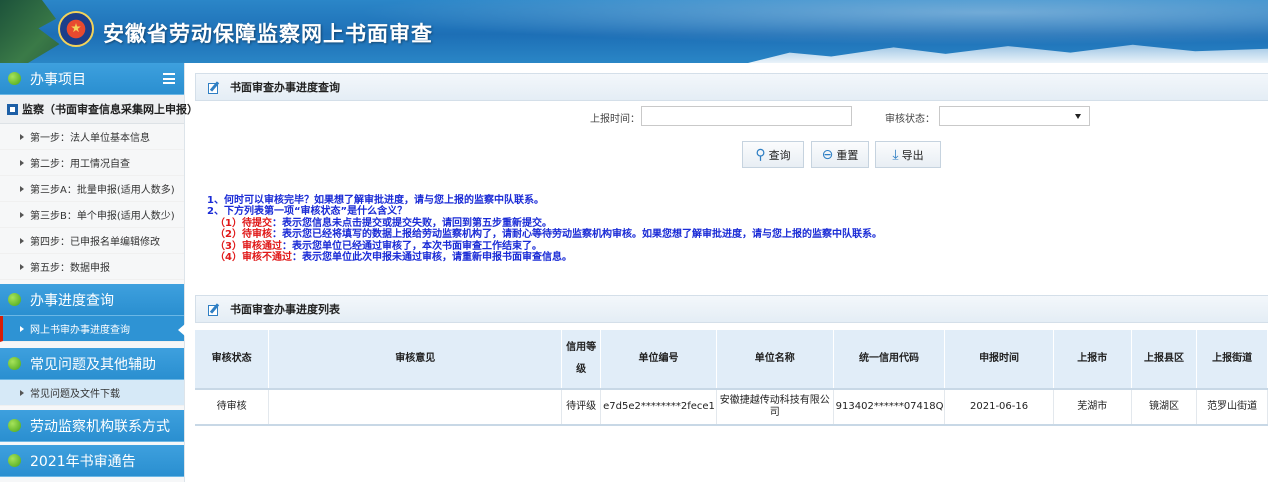  What do you see at coordinates (72, 300) in the screenshot?
I see `menu-header-label: 办事进度查询` at bounding box center [72, 300].